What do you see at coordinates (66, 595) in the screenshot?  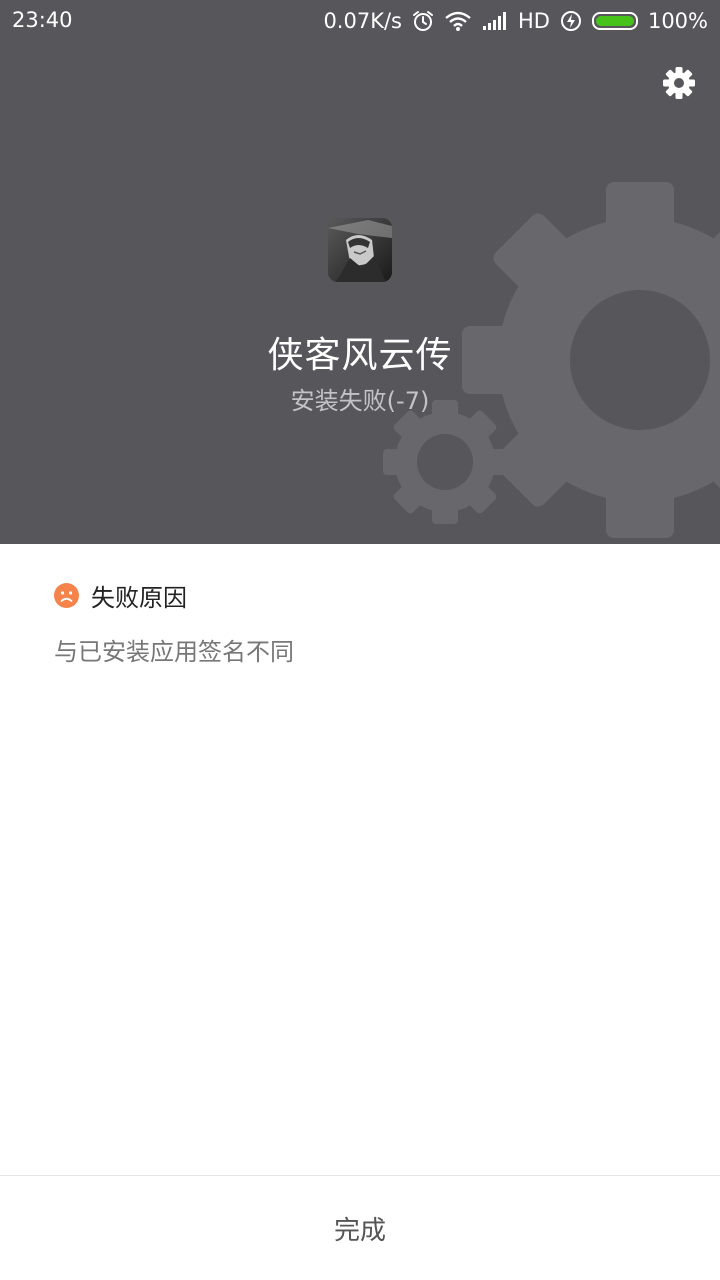 I see `sad-face-icon` at bounding box center [66, 595].